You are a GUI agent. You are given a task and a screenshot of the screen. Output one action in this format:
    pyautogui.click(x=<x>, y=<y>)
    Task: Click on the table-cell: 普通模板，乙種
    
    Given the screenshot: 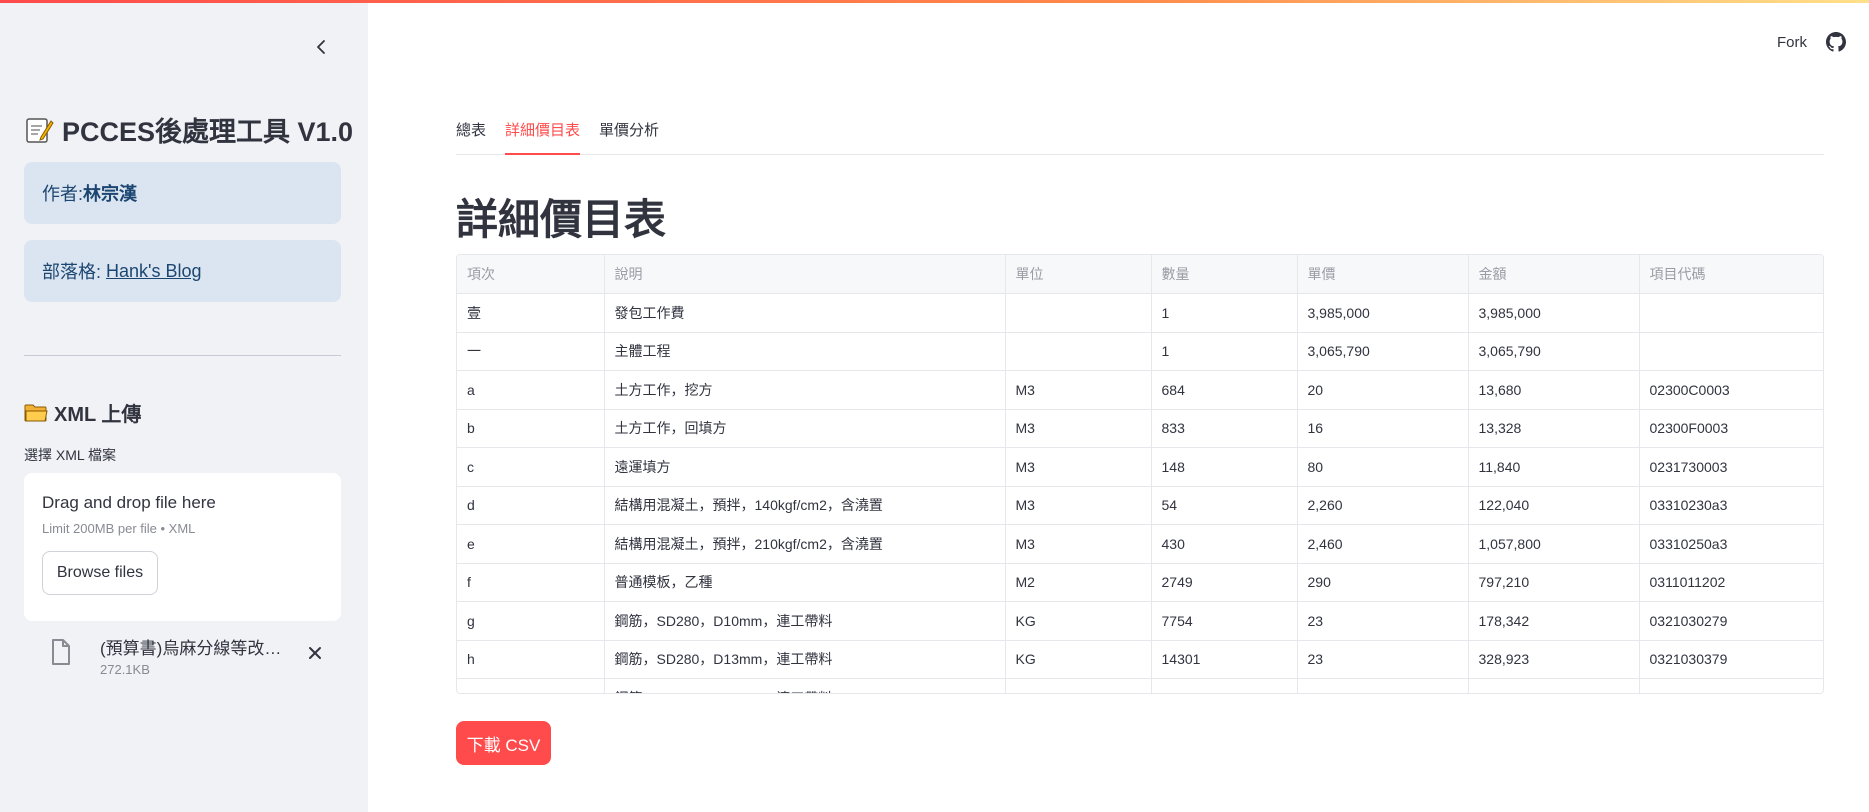 What is the action you would take?
    pyautogui.click(x=805, y=582)
    